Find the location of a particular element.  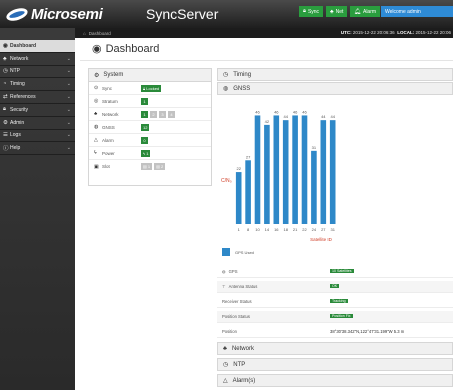

receiver-status-row: Receiver Status Tracking is located at coordinates (335, 302).